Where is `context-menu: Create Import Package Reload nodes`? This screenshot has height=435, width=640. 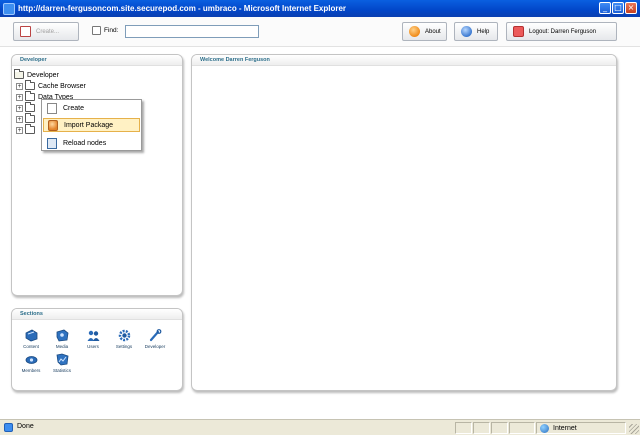 context-menu: Create Import Package Reload nodes is located at coordinates (91, 125).